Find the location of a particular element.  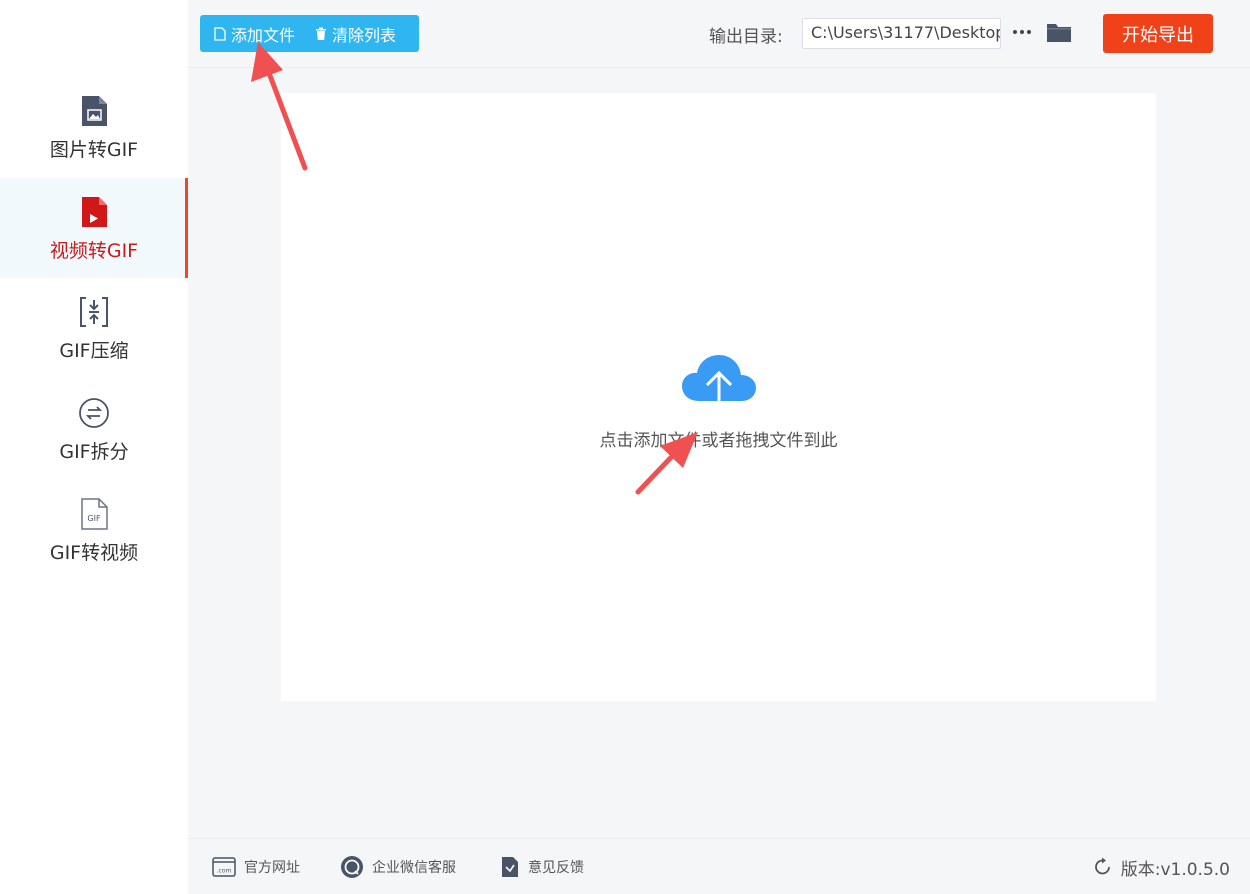

feedback-label: 意见反馈 is located at coordinates (556, 868).